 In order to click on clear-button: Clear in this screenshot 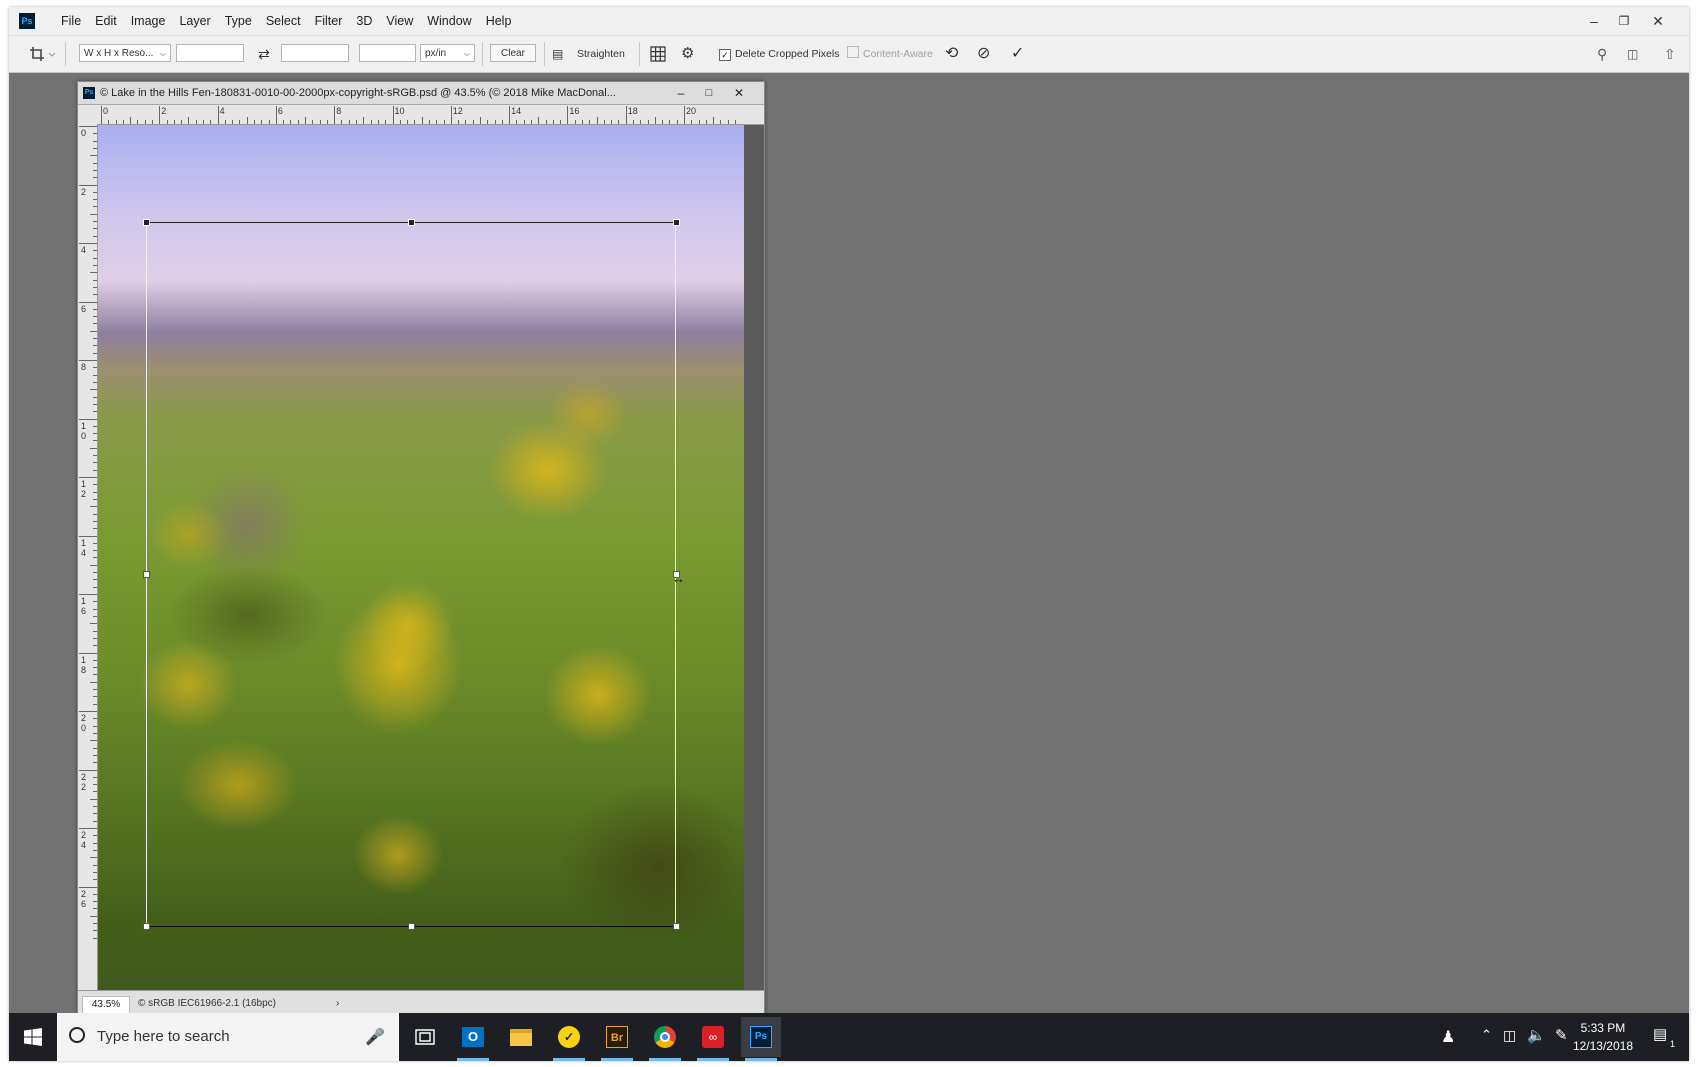, I will do `click(513, 53)`.